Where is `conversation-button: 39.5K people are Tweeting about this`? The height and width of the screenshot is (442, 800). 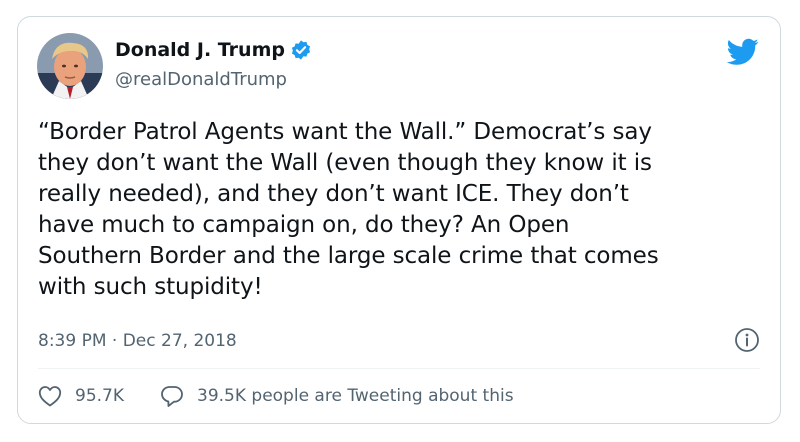 conversation-button: 39.5K people are Tweeting about this is located at coordinates (337, 396).